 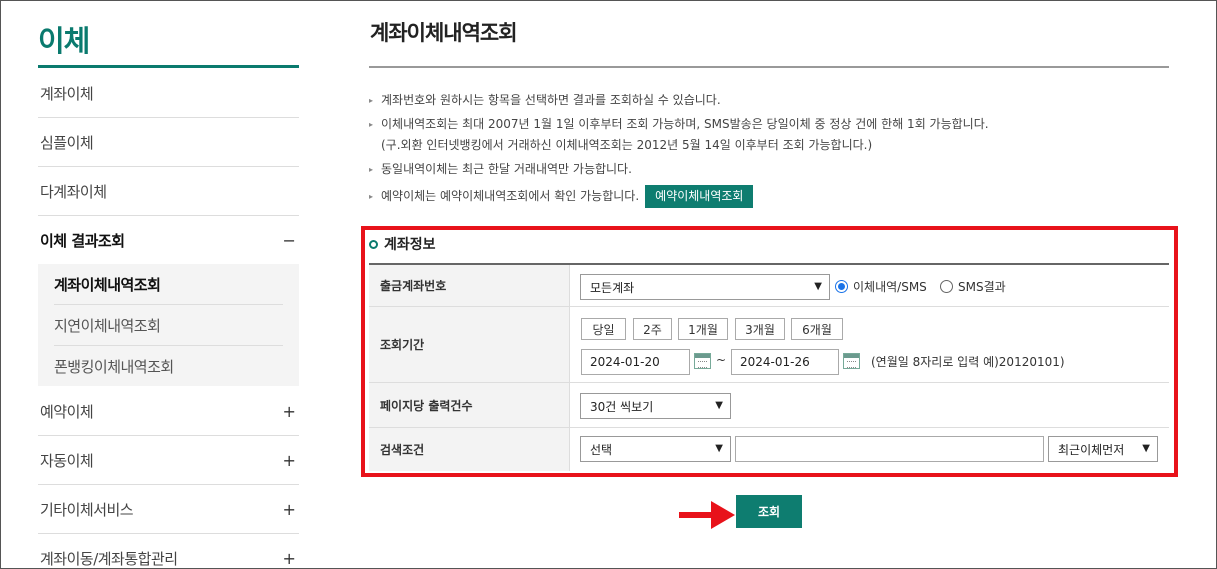 I want to click on sidebar-subitem-transfer-history: 계좌이체내역조회, so click(x=168, y=284).